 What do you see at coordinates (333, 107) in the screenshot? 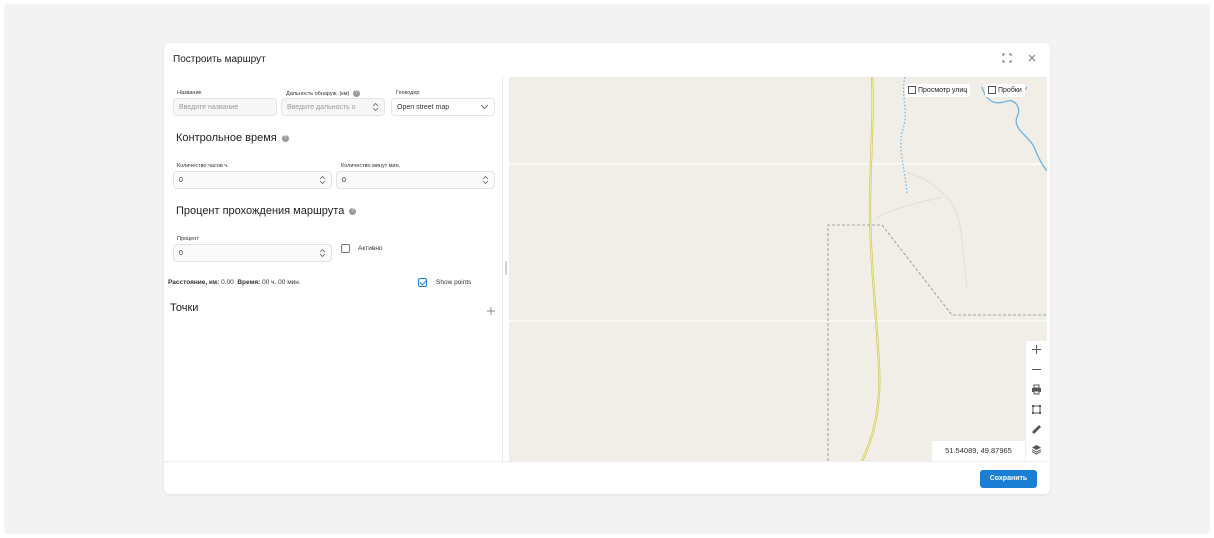
I see `range-input: Введите дальность о` at bounding box center [333, 107].